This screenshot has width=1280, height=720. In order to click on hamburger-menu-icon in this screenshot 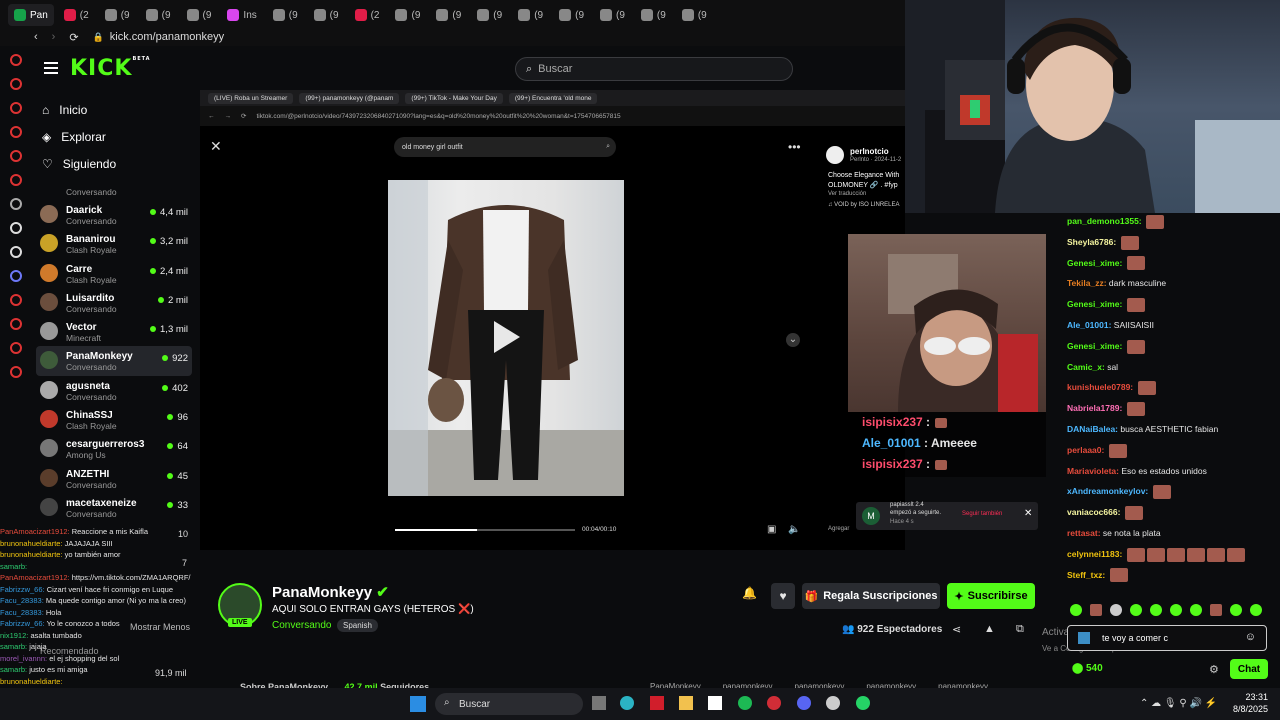, I will do `click(51, 68)`.